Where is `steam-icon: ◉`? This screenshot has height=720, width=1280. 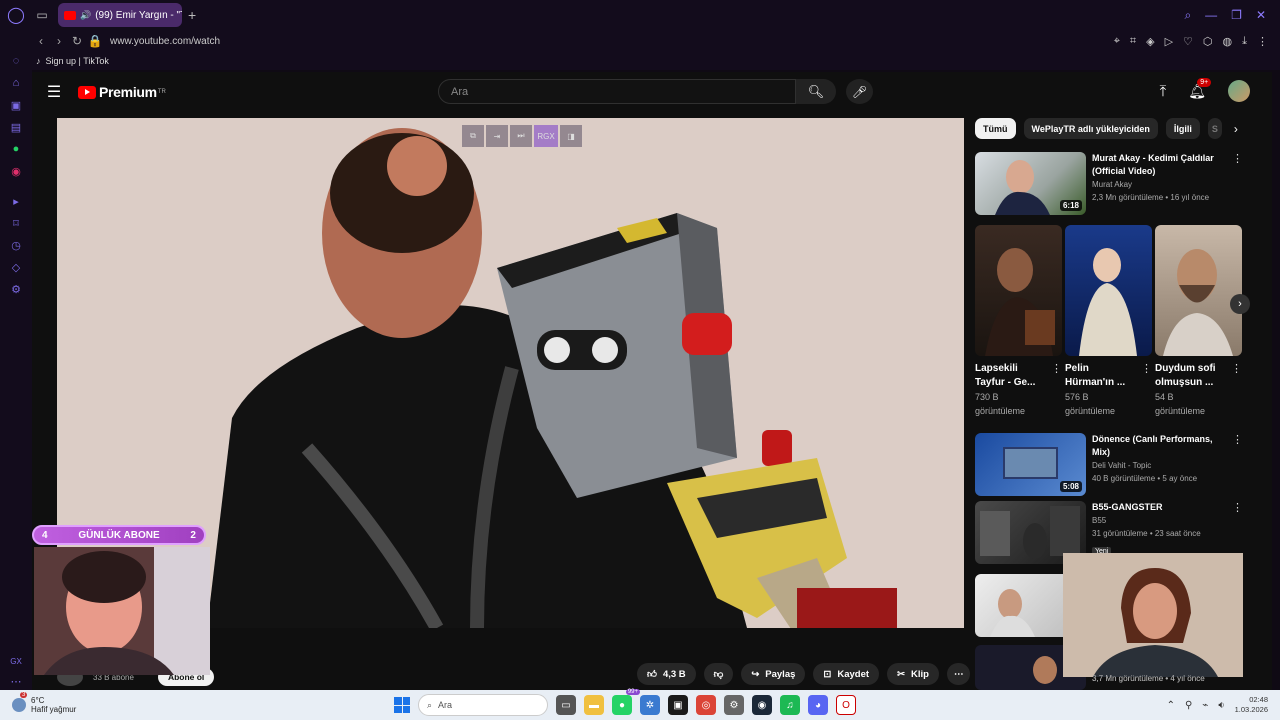 steam-icon: ◉ is located at coordinates (762, 705).